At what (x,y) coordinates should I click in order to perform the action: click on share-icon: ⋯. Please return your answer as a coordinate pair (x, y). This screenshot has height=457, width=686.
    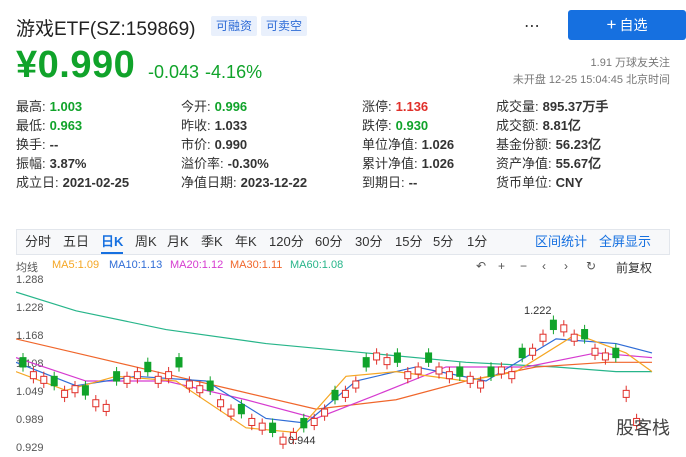
    Looking at the image, I should click on (532, 26).